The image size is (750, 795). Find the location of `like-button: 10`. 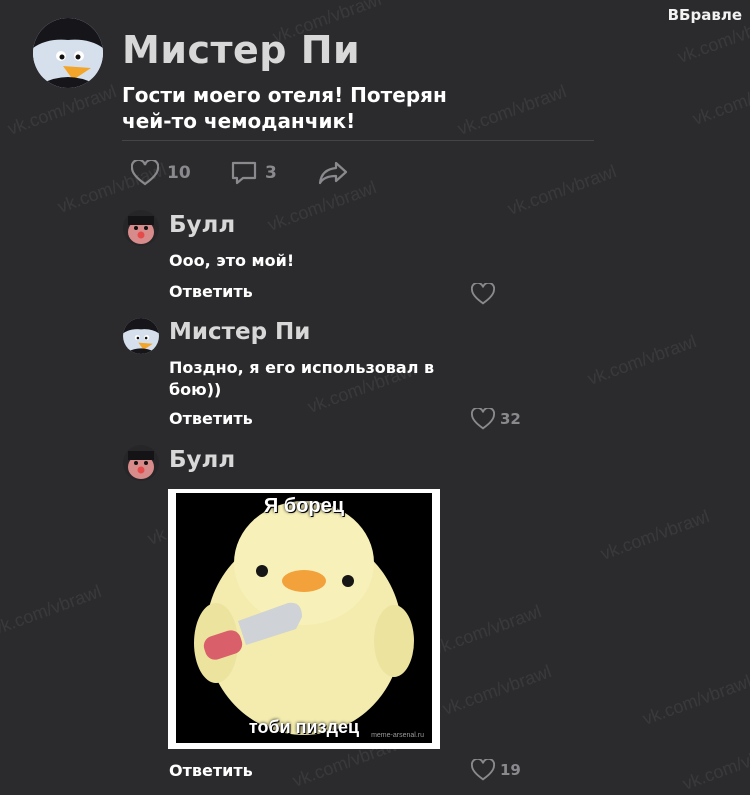

like-button: 10 is located at coordinates (161, 173).